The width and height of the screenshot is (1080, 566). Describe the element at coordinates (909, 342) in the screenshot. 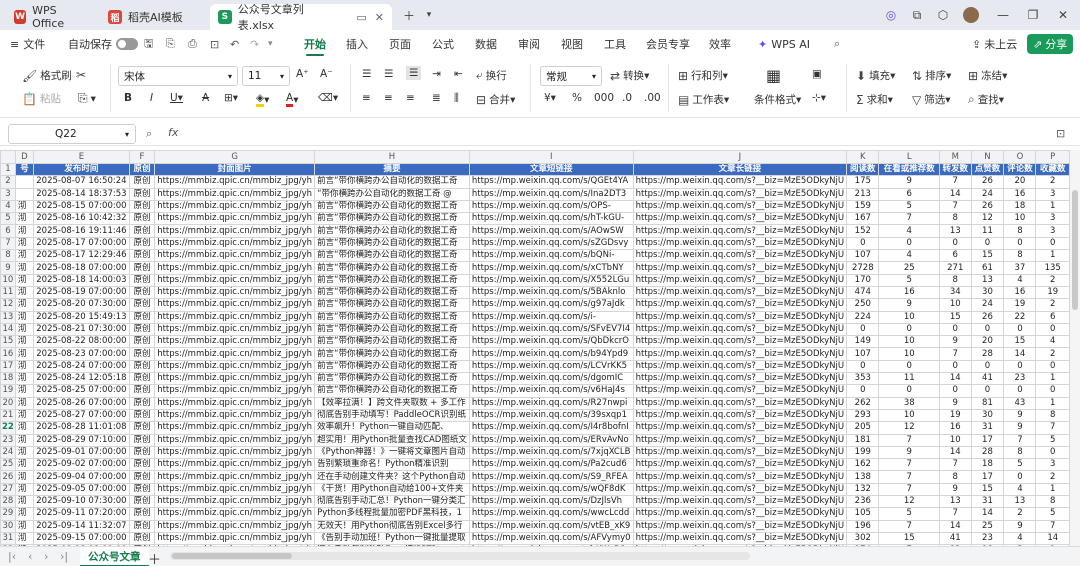

I see `cell-l: 10` at that location.